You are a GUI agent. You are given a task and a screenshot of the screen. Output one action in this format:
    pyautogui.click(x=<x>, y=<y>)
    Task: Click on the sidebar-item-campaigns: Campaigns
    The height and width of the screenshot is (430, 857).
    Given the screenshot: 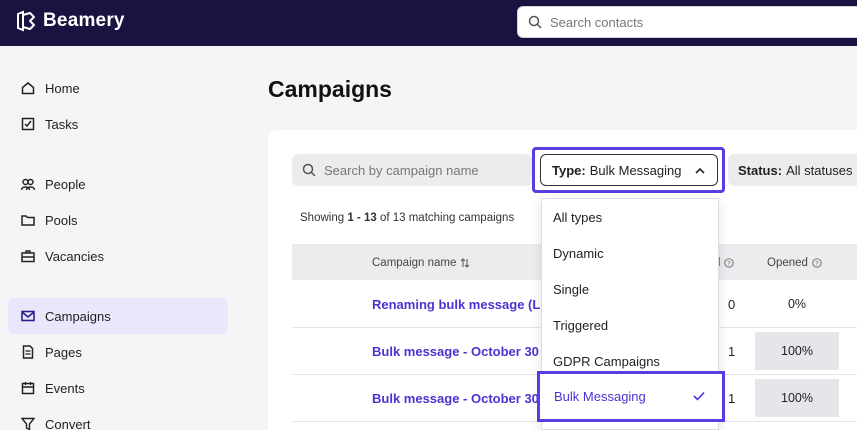 What is the action you would take?
    pyautogui.click(x=118, y=316)
    